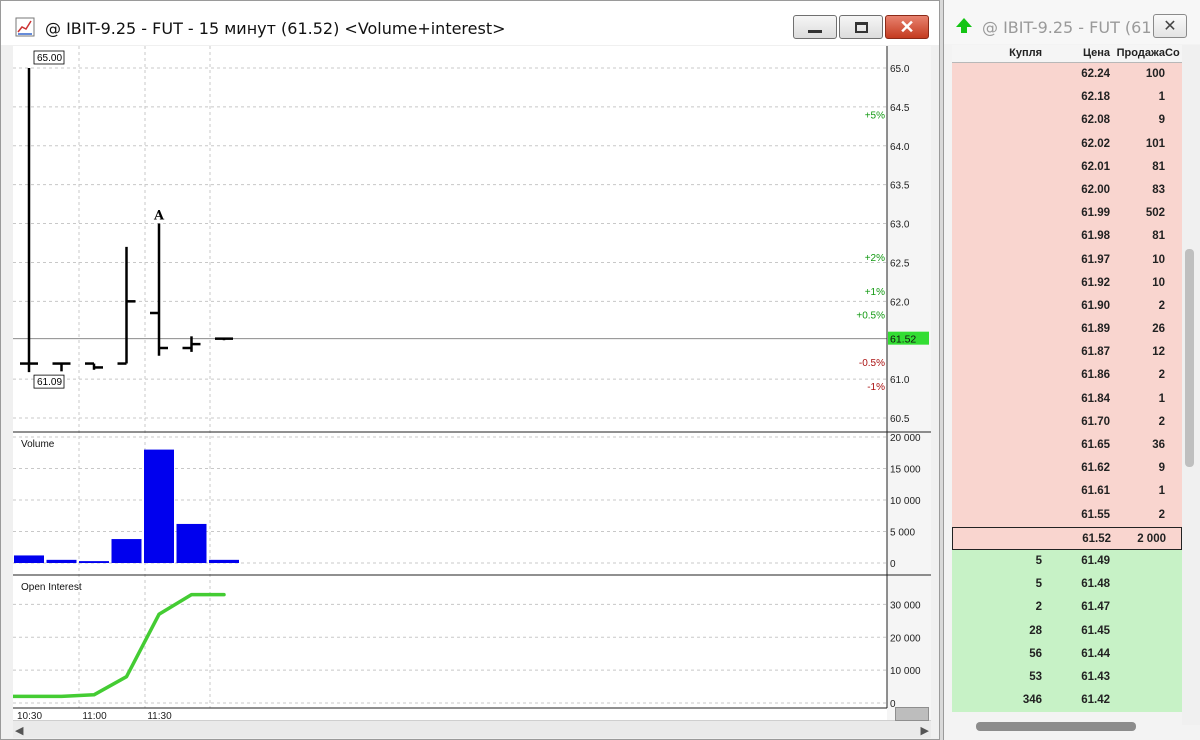 This screenshot has width=1200, height=740. I want to click on header-sell: Продажа, so click(1138, 53).